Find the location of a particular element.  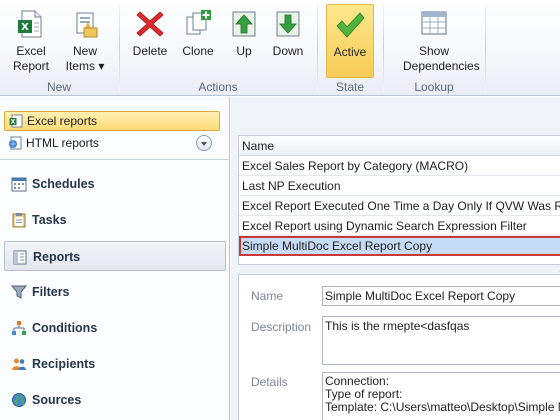

clone-label: Clone is located at coordinates (198, 51).